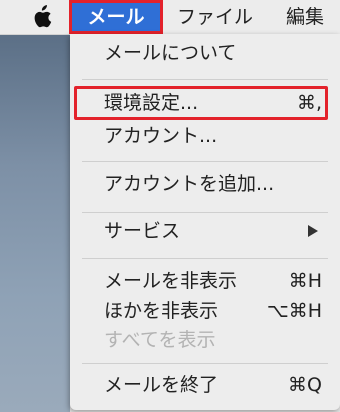 The image size is (340, 412). I want to click on menu-item-label: サービス, so click(142, 231).